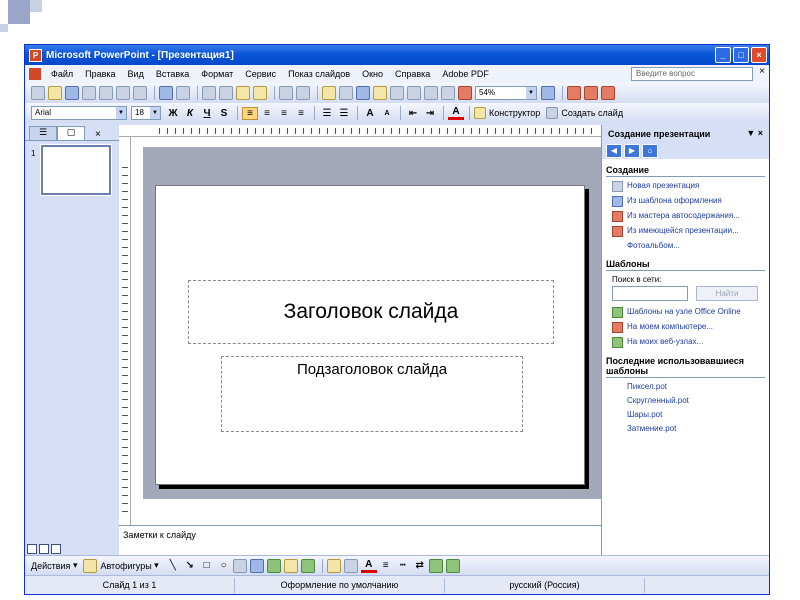 The height and width of the screenshot is (600, 800). What do you see at coordinates (35, 74) in the screenshot?
I see `document-icon` at bounding box center [35, 74].